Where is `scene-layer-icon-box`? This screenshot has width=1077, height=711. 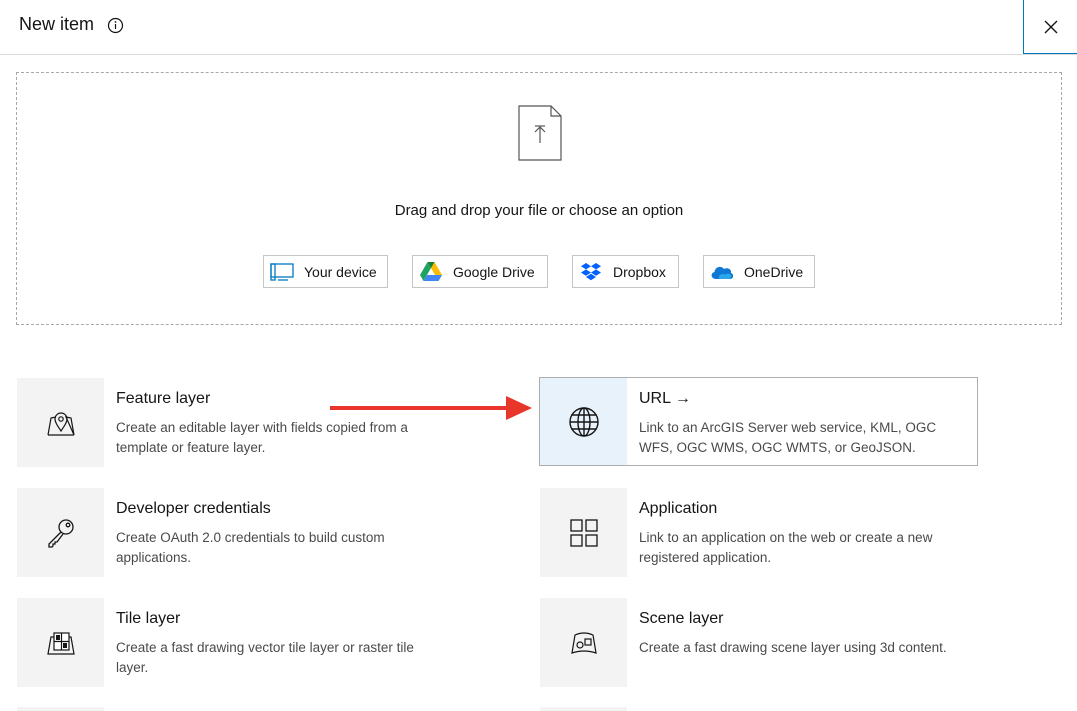 scene-layer-icon-box is located at coordinates (583, 642).